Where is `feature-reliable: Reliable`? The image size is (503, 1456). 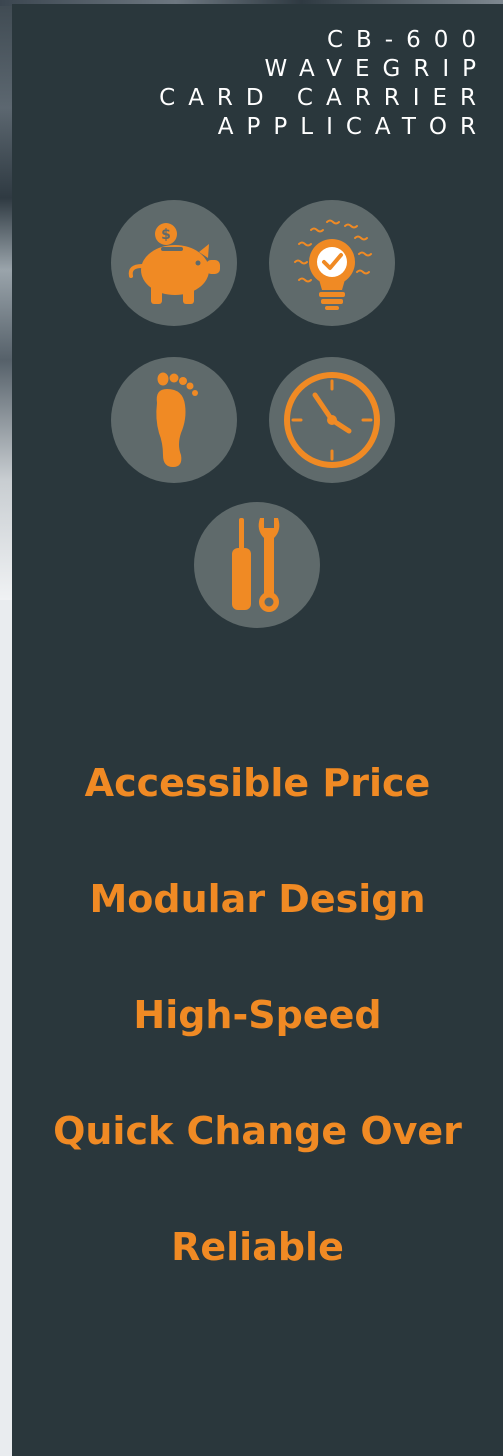 feature-reliable: Reliable is located at coordinates (257, 1247).